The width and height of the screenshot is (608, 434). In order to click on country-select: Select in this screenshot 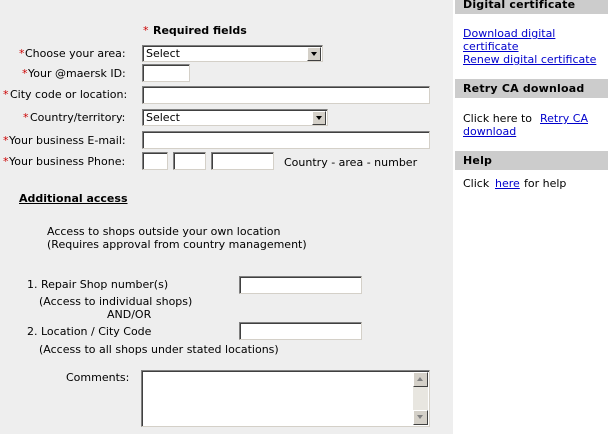, I will do `click(235, 117)`.